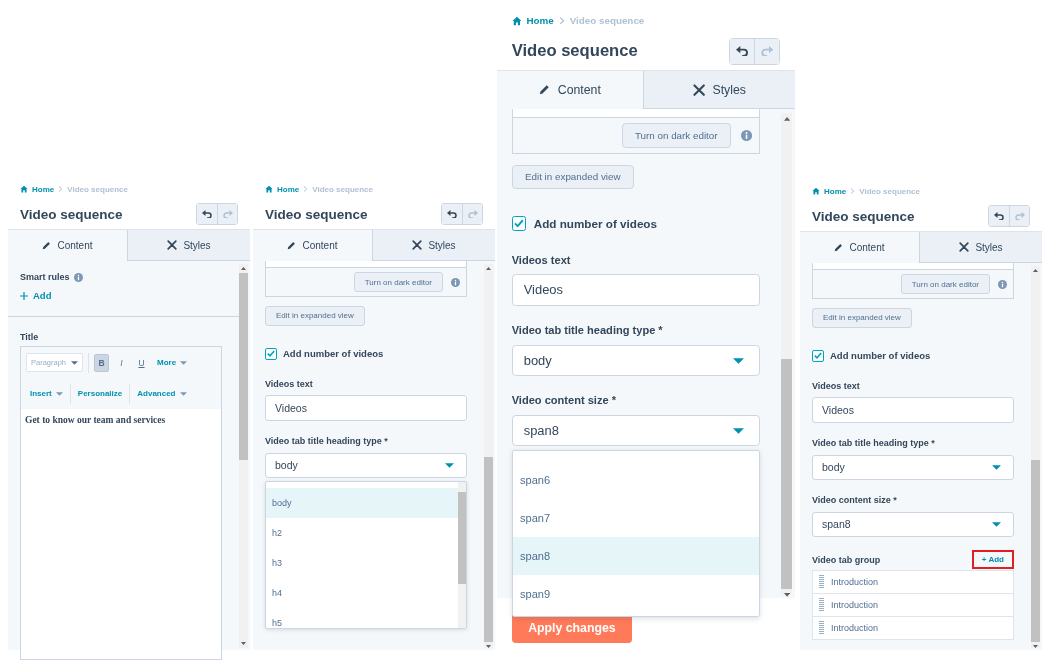 The image size is (1054, 661). I want to click on menu-button: Personalize, so click(99, 393).